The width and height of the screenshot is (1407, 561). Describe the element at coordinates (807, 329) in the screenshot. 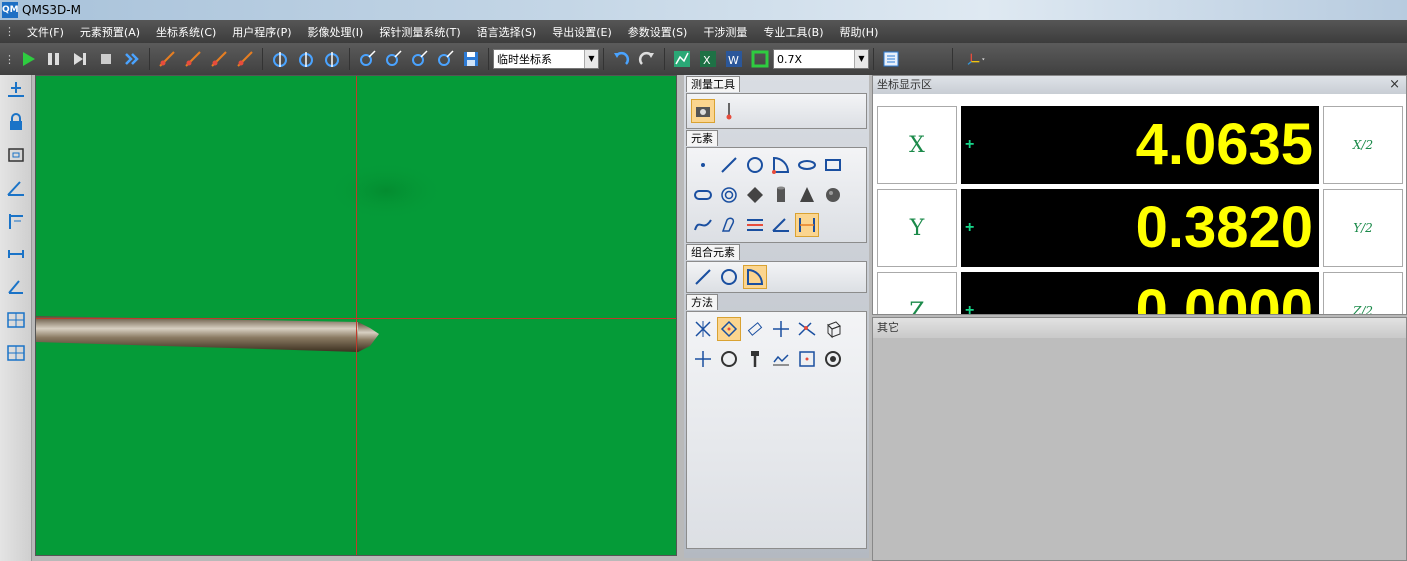

I see `intersect-icon` at that location.